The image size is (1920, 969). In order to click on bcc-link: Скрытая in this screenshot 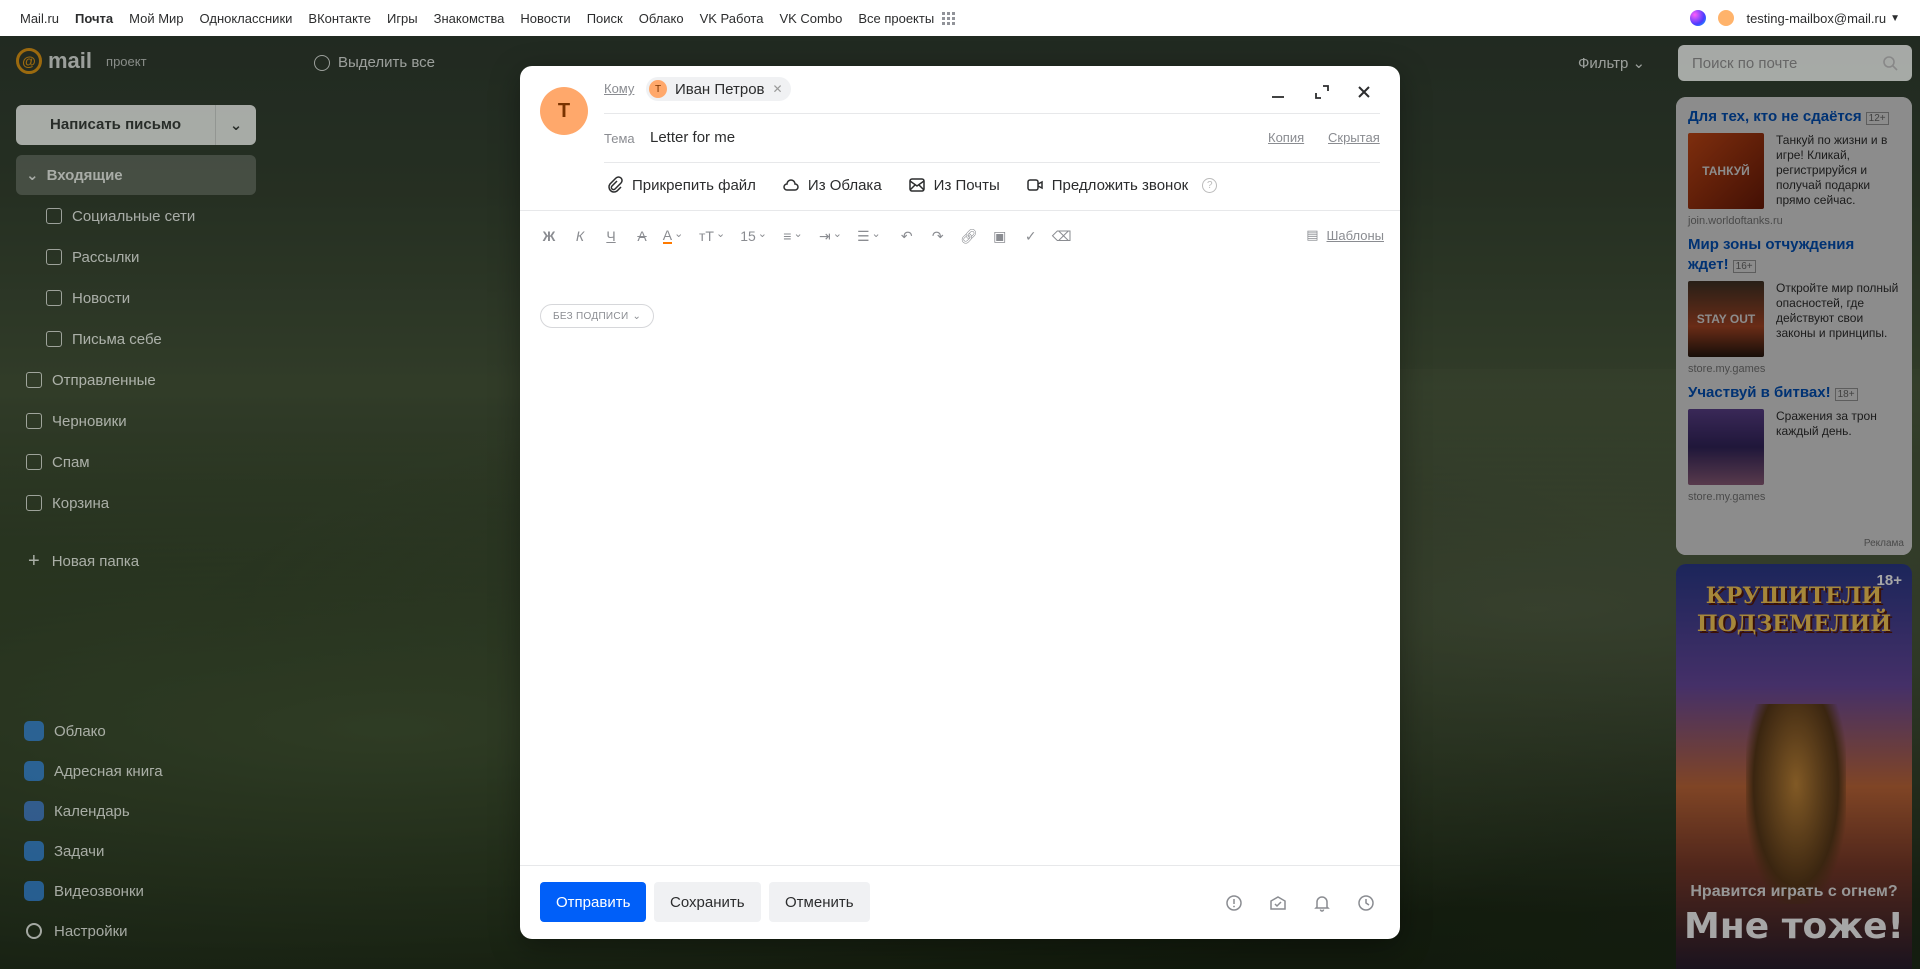, I will do `click(1354, 137)`.